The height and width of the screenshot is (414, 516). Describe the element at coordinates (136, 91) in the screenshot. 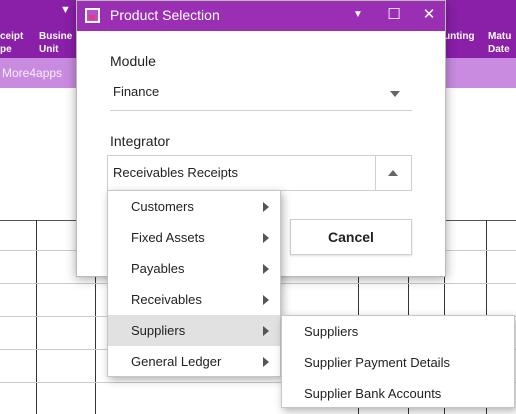

I see `module-value: Finance` at that location.